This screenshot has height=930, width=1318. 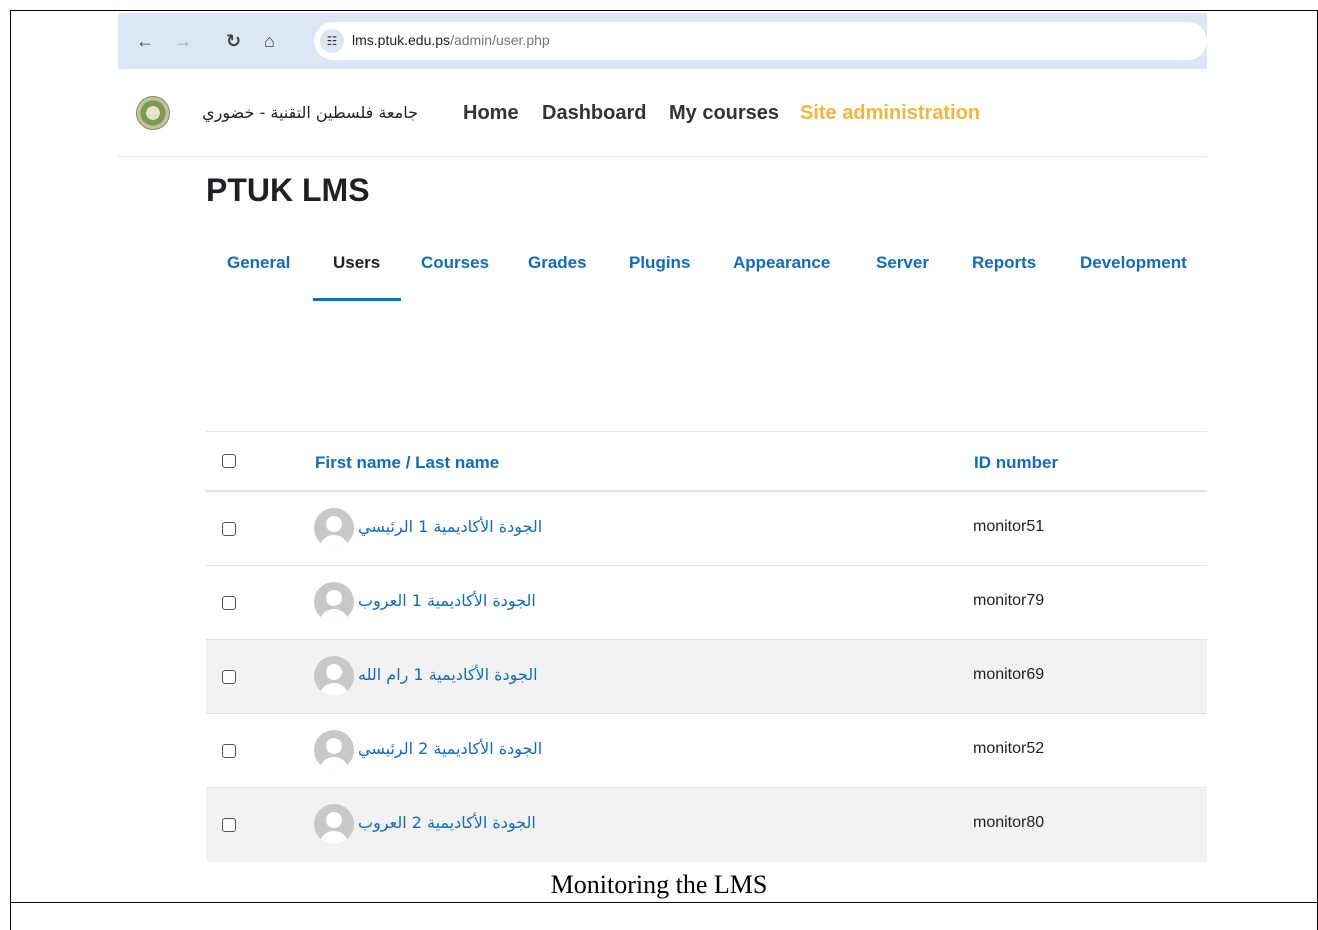 What do you see at coordinates (557, 263) in the screenshot?
I see `tab-grades: Grades` at bounding box center [557, 263].